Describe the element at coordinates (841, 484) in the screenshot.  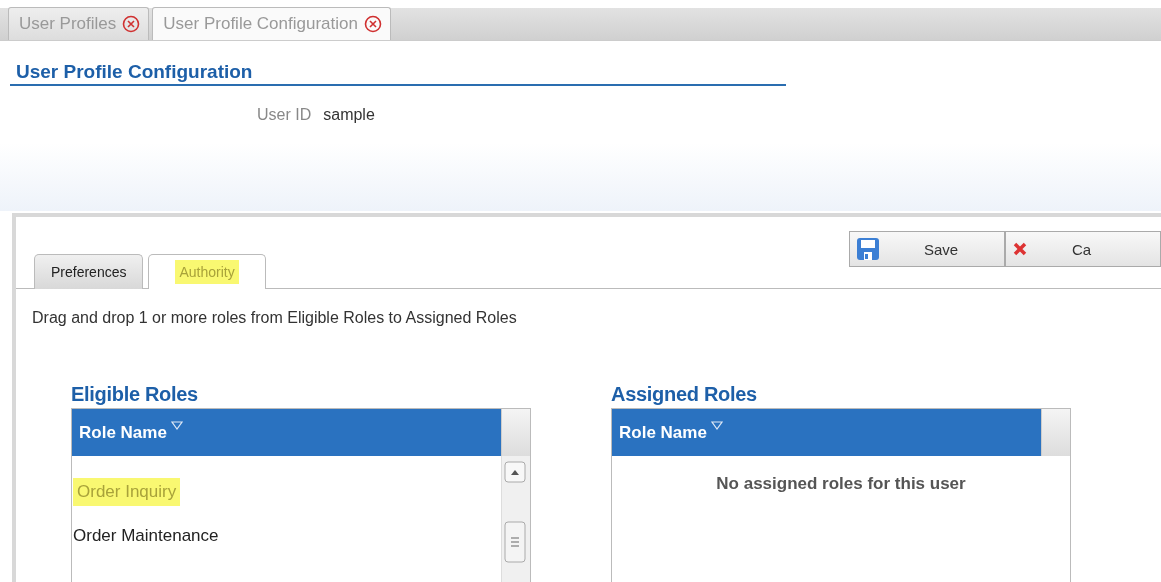
I see `empty-message: No assigned roles for this user` at that location.